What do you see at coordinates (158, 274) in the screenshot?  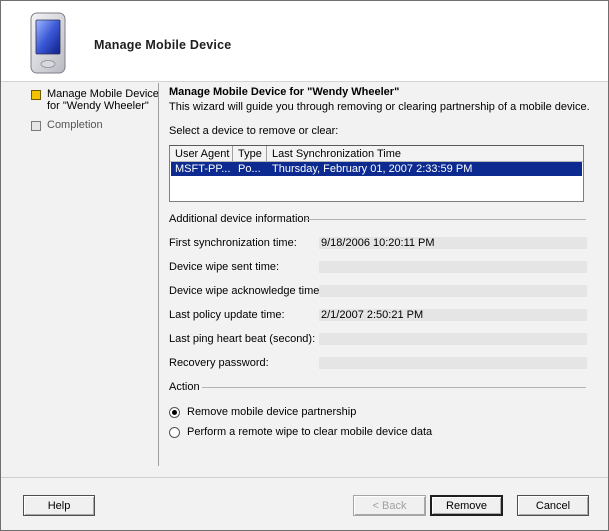 I see `pane-divider` at bounding box center [158, 274].